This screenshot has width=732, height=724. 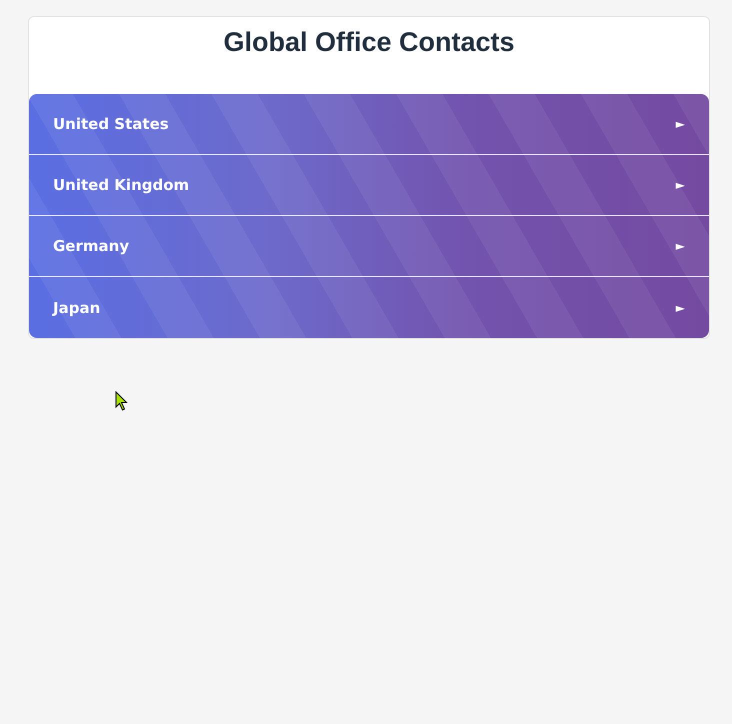 What do you see at coordinates (369, 42) in the screenshot?
I see `page-title: Global Office Contacts` at bounding box center [369, 42].